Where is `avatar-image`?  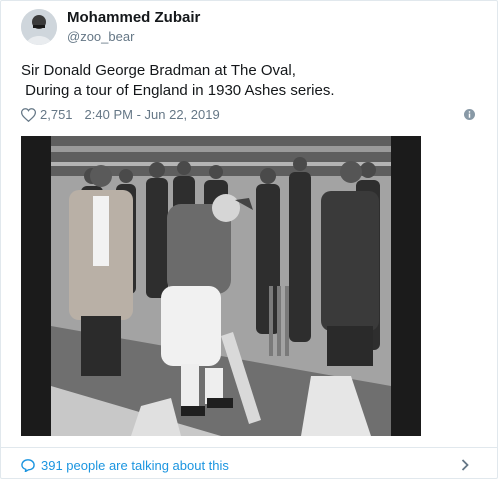
avatar-image is located at coordinates (39, 27).